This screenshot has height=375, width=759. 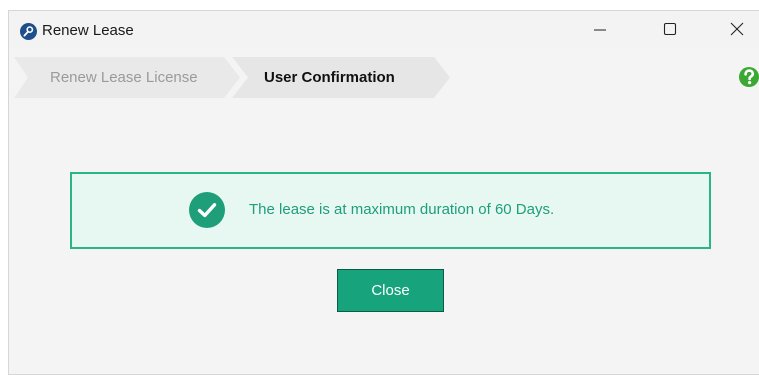 I want to click on minimize-icon, so click(x=600, y=30).